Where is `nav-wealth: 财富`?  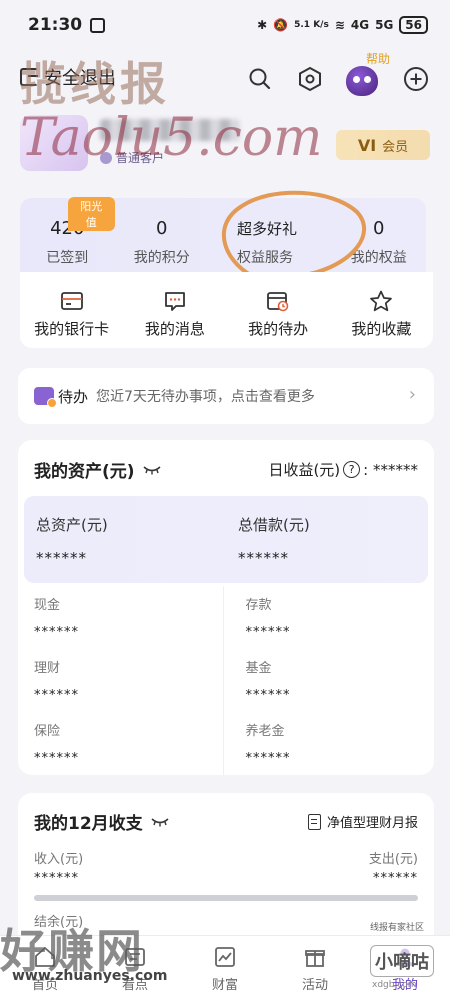 nav-wealth: 财富 is located at coordinates (225, 967).